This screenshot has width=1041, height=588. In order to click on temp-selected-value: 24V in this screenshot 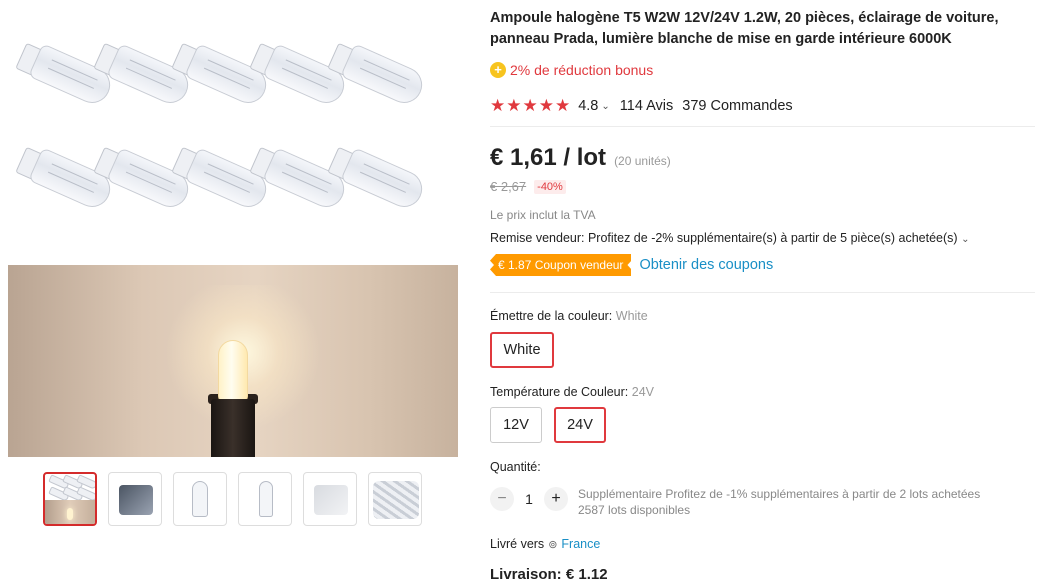, I will do `click(643, 392)`.